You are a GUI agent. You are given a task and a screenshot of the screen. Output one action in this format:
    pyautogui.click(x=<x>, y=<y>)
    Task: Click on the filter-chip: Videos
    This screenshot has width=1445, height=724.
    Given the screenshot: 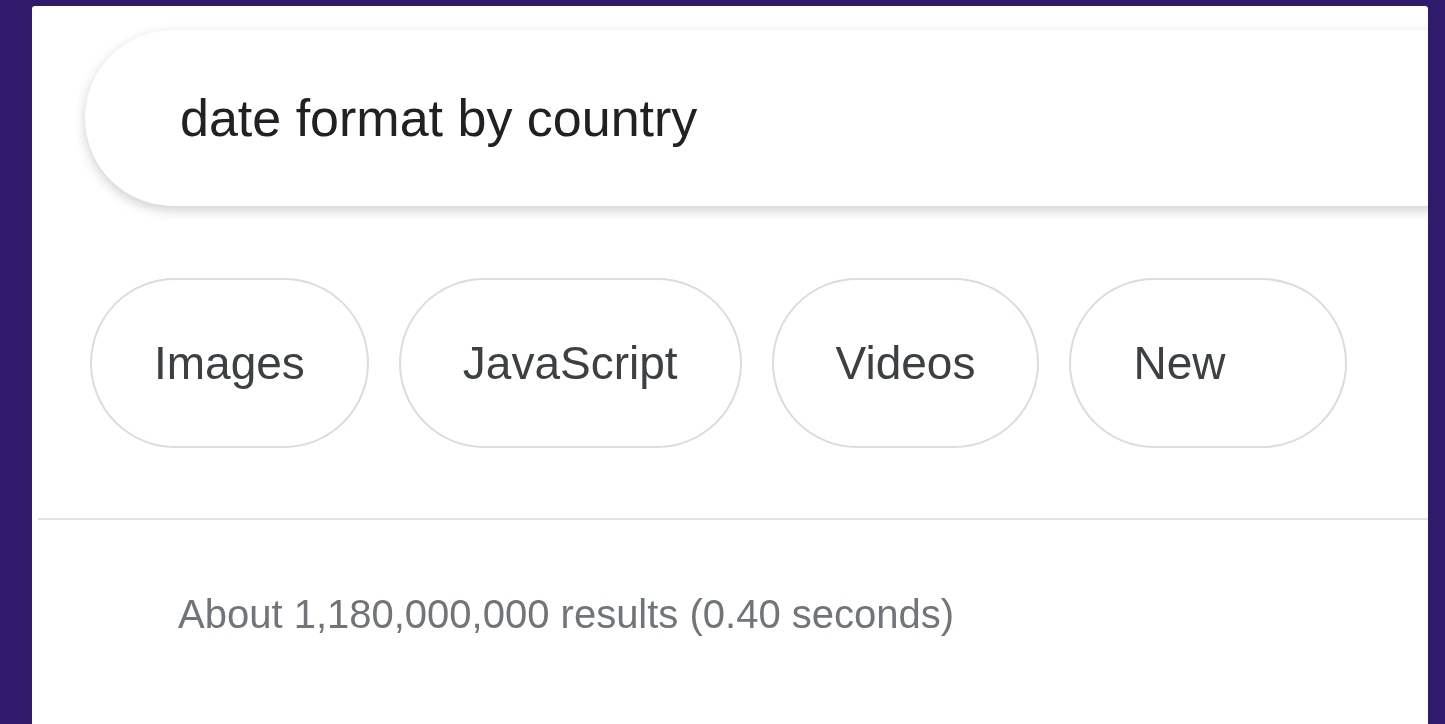 What is the action you would take?
    pyautogui.click(x=905, y=363)
    